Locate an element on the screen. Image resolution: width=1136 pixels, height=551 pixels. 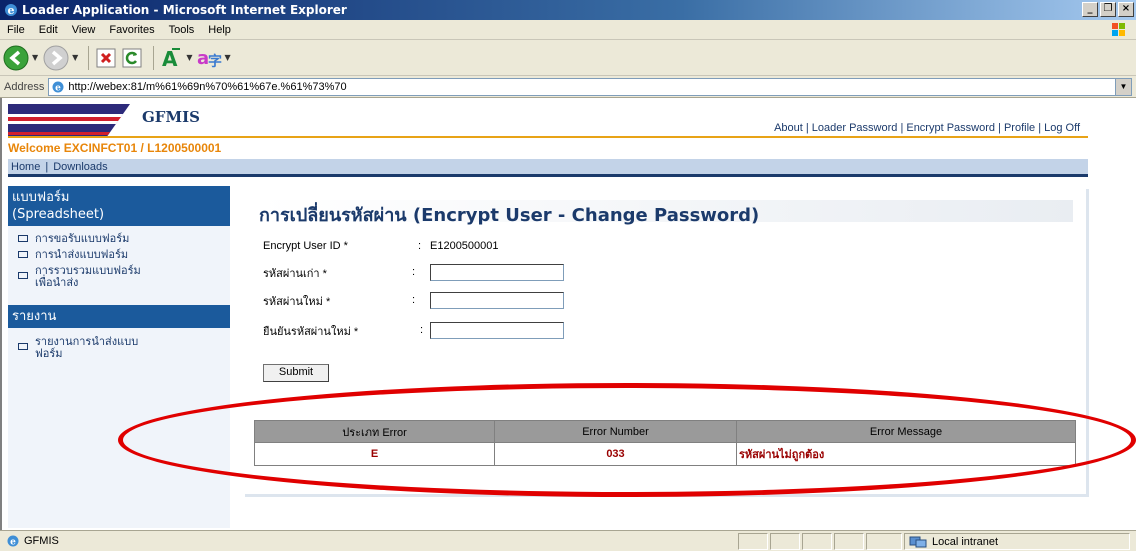
user-id-colon: : is located at coordinates (420, 246).